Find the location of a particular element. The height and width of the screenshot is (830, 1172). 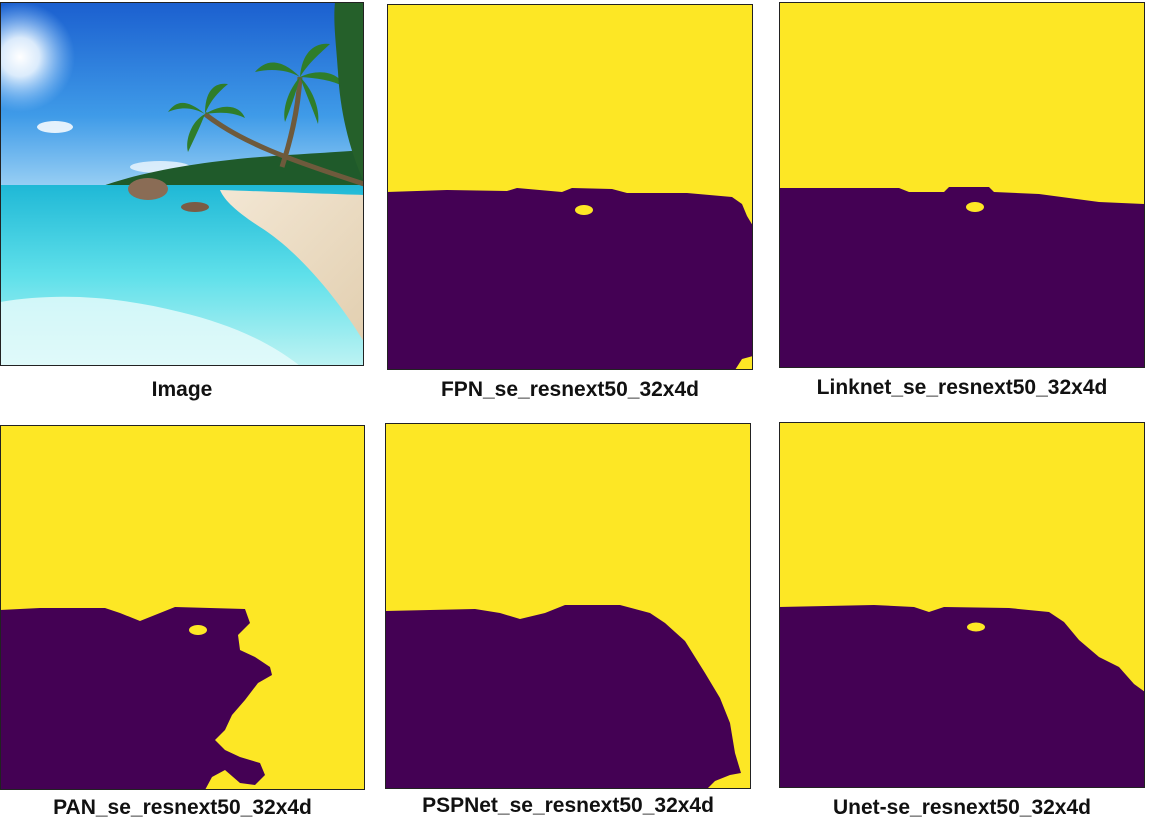

beach-photo is located at coordinates (182, 184).